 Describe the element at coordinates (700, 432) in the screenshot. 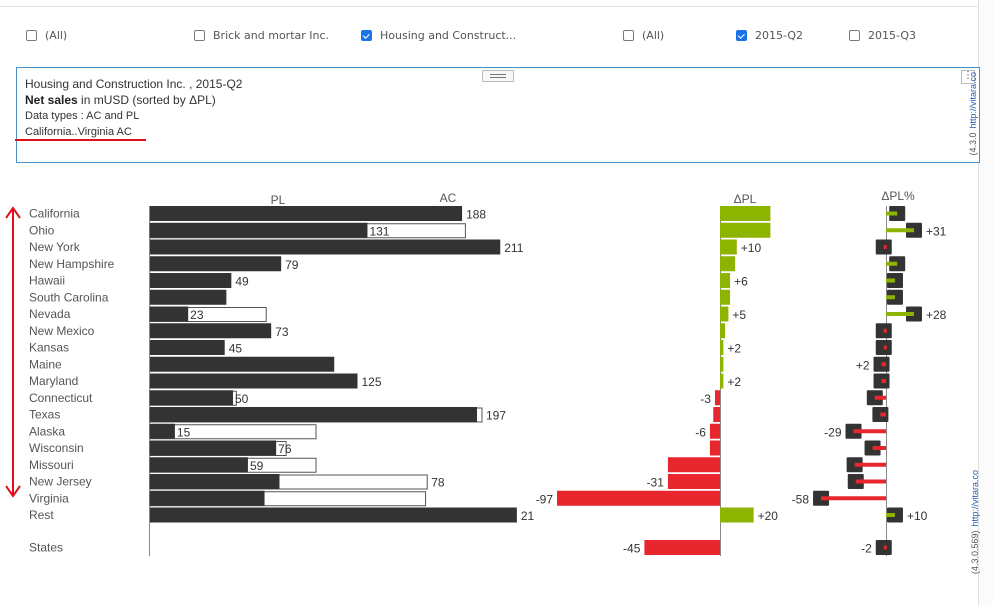

I see `dpl-value-label: -6` at that location.